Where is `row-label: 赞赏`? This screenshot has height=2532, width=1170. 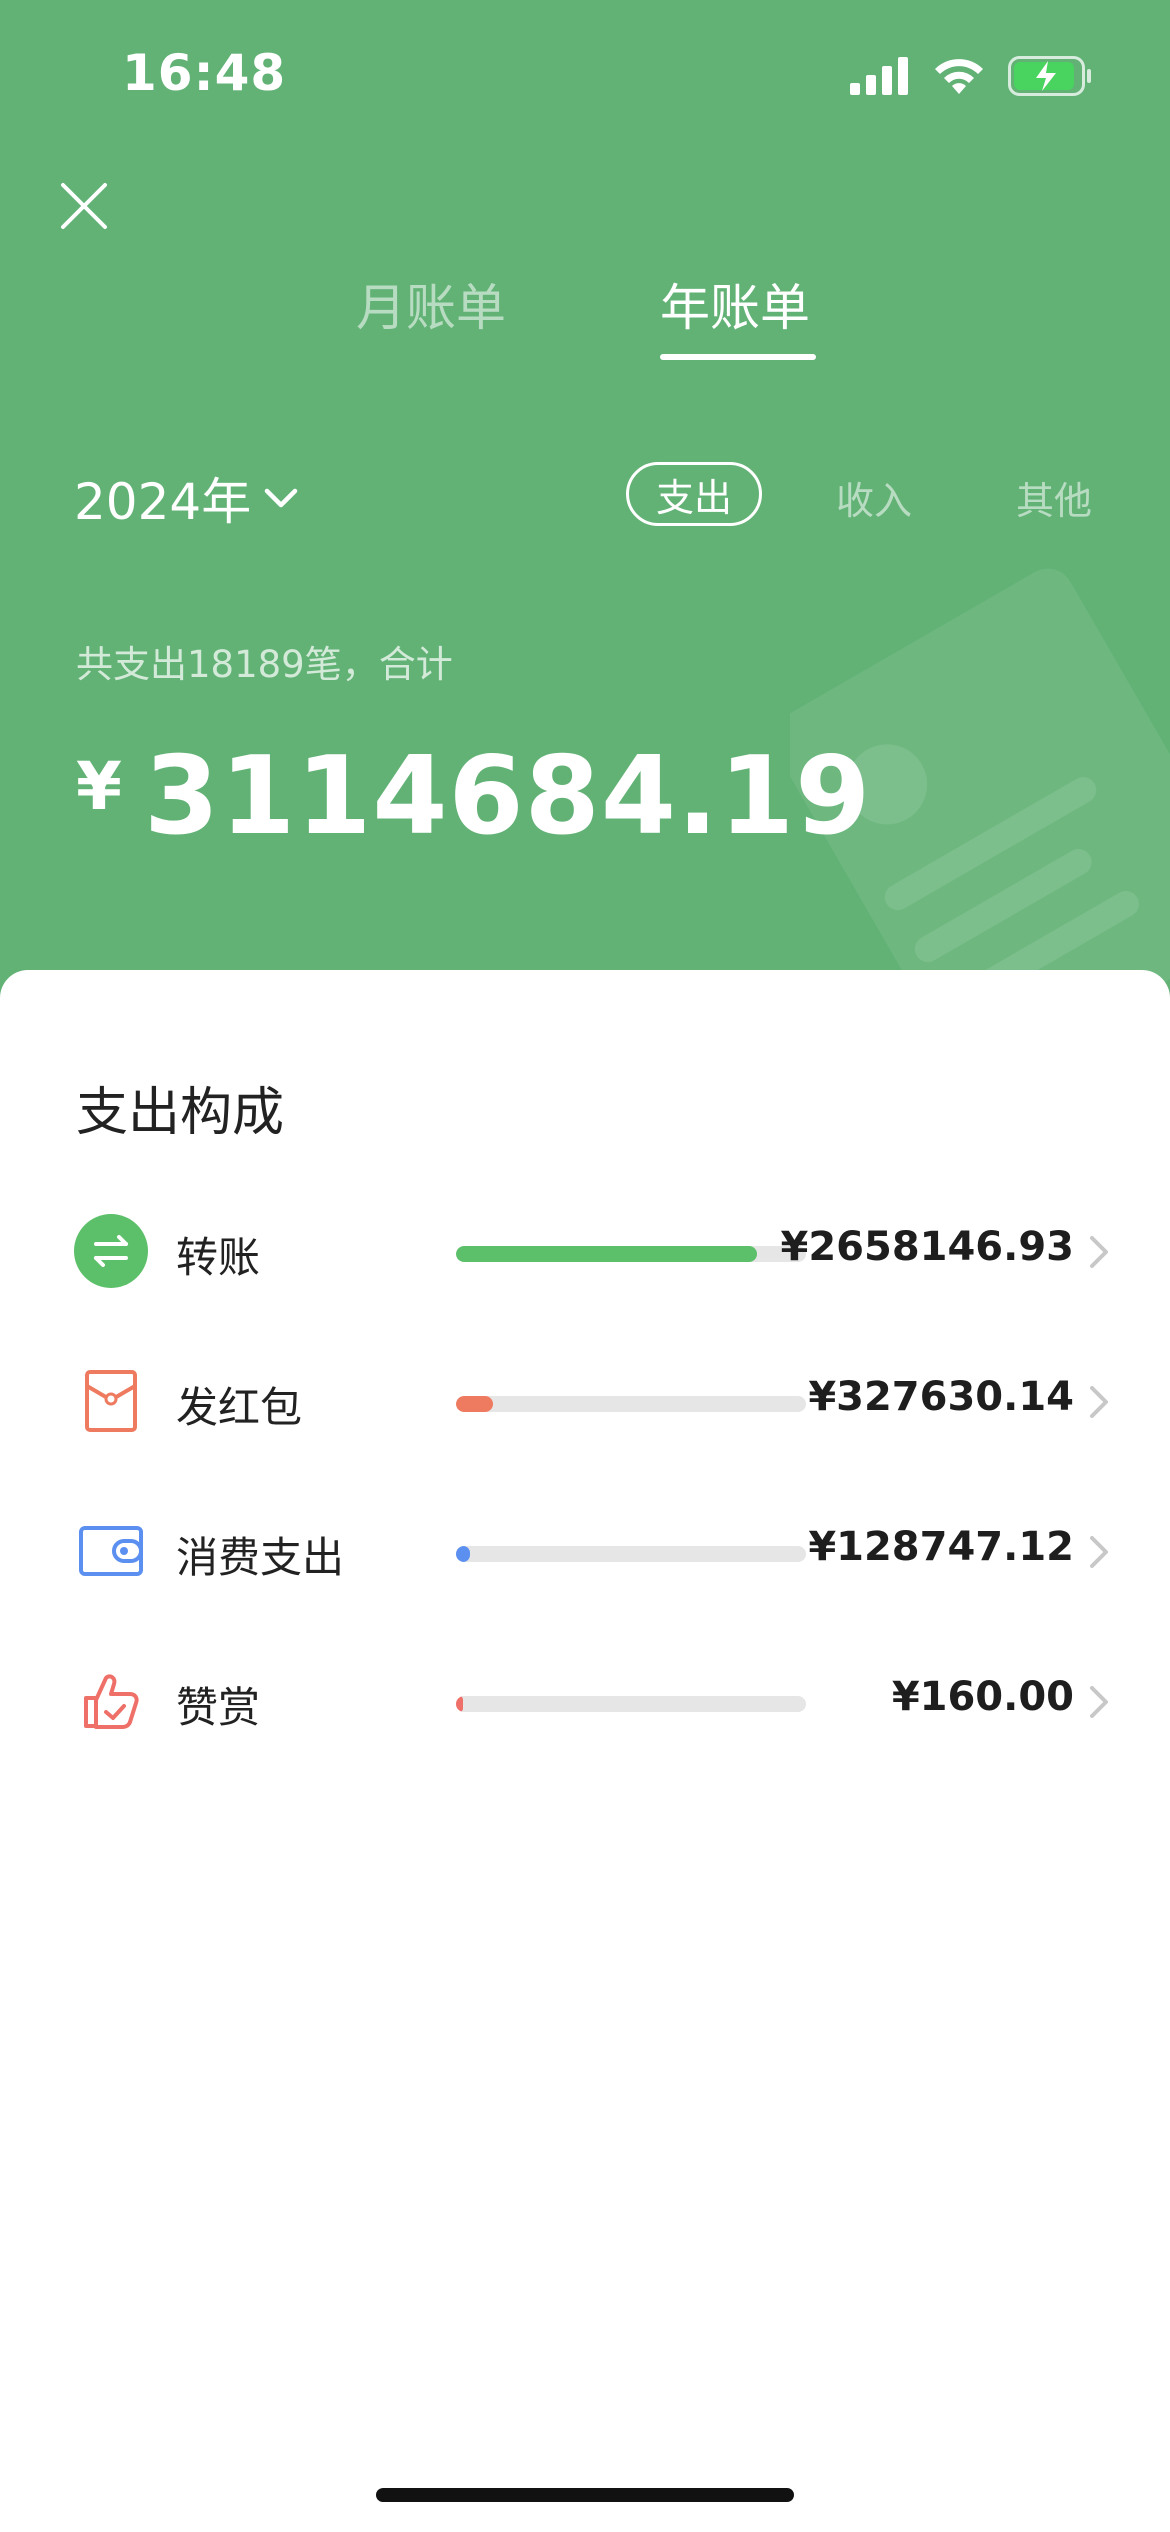 row-label: 赞赏 is located at coordinates (218, 1707).